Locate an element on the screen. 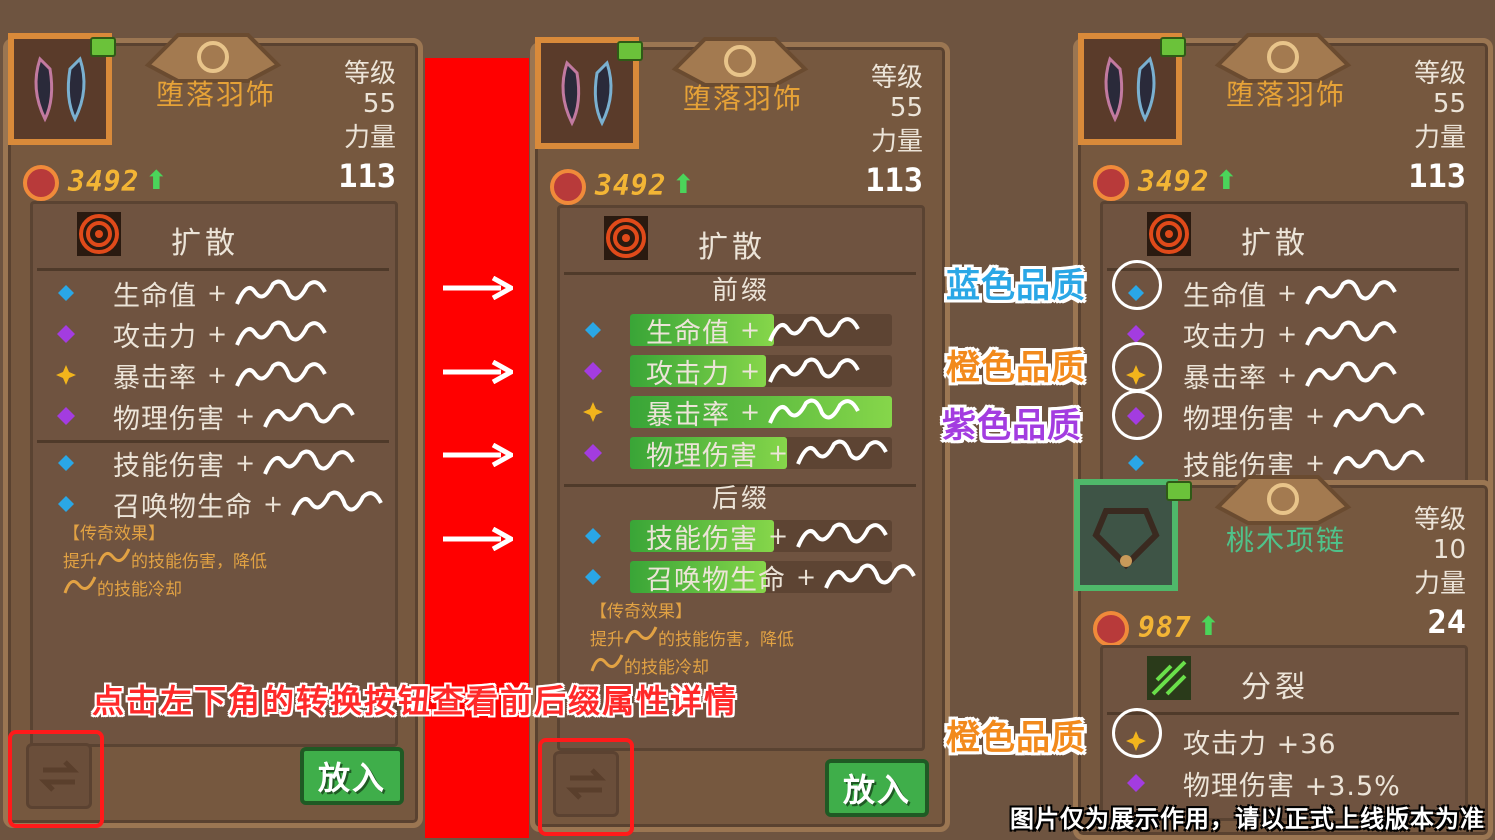 The image size is (1495, 840). power-display: 987 ⬆ is located at coordinates (1154, 627).